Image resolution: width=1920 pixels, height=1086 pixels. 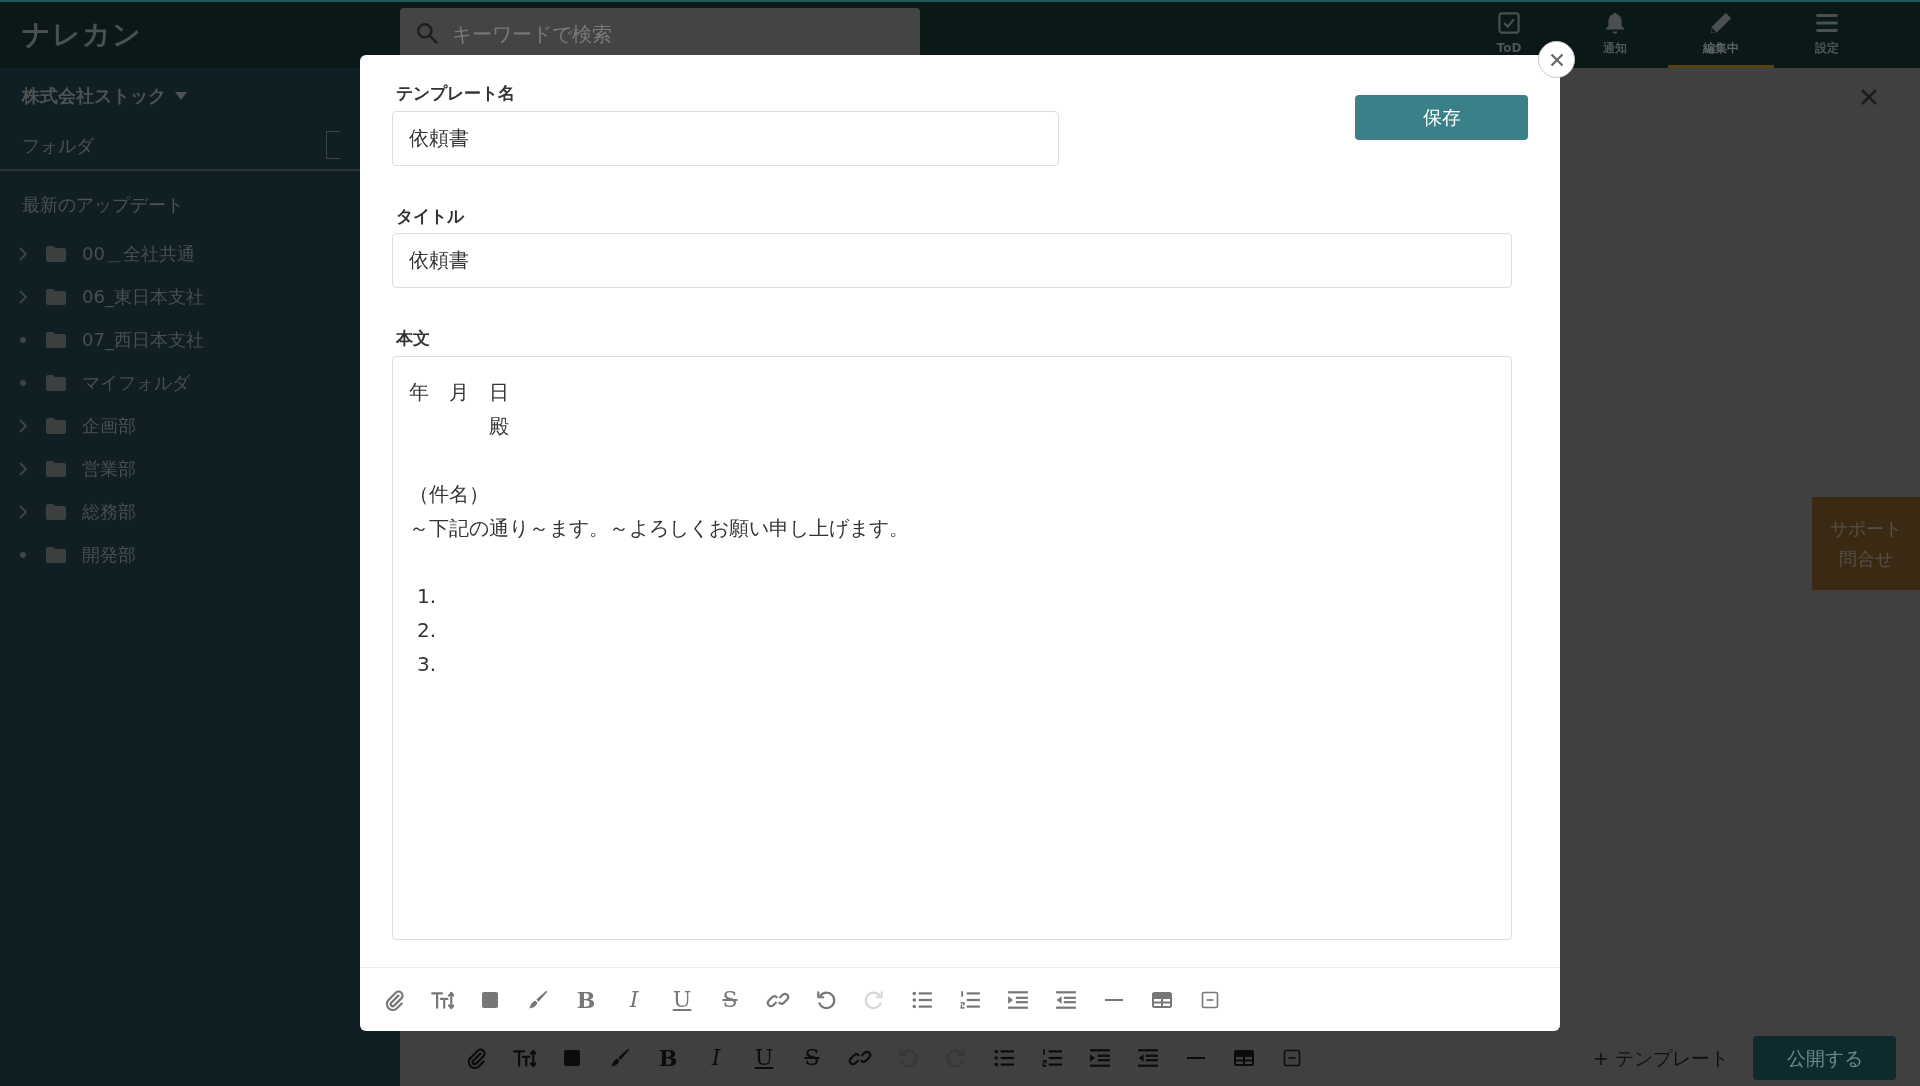 What do you see at coordinates (634, 999) in the screenshot?
I see `italic-button: I` at bounding box center [634, 999].